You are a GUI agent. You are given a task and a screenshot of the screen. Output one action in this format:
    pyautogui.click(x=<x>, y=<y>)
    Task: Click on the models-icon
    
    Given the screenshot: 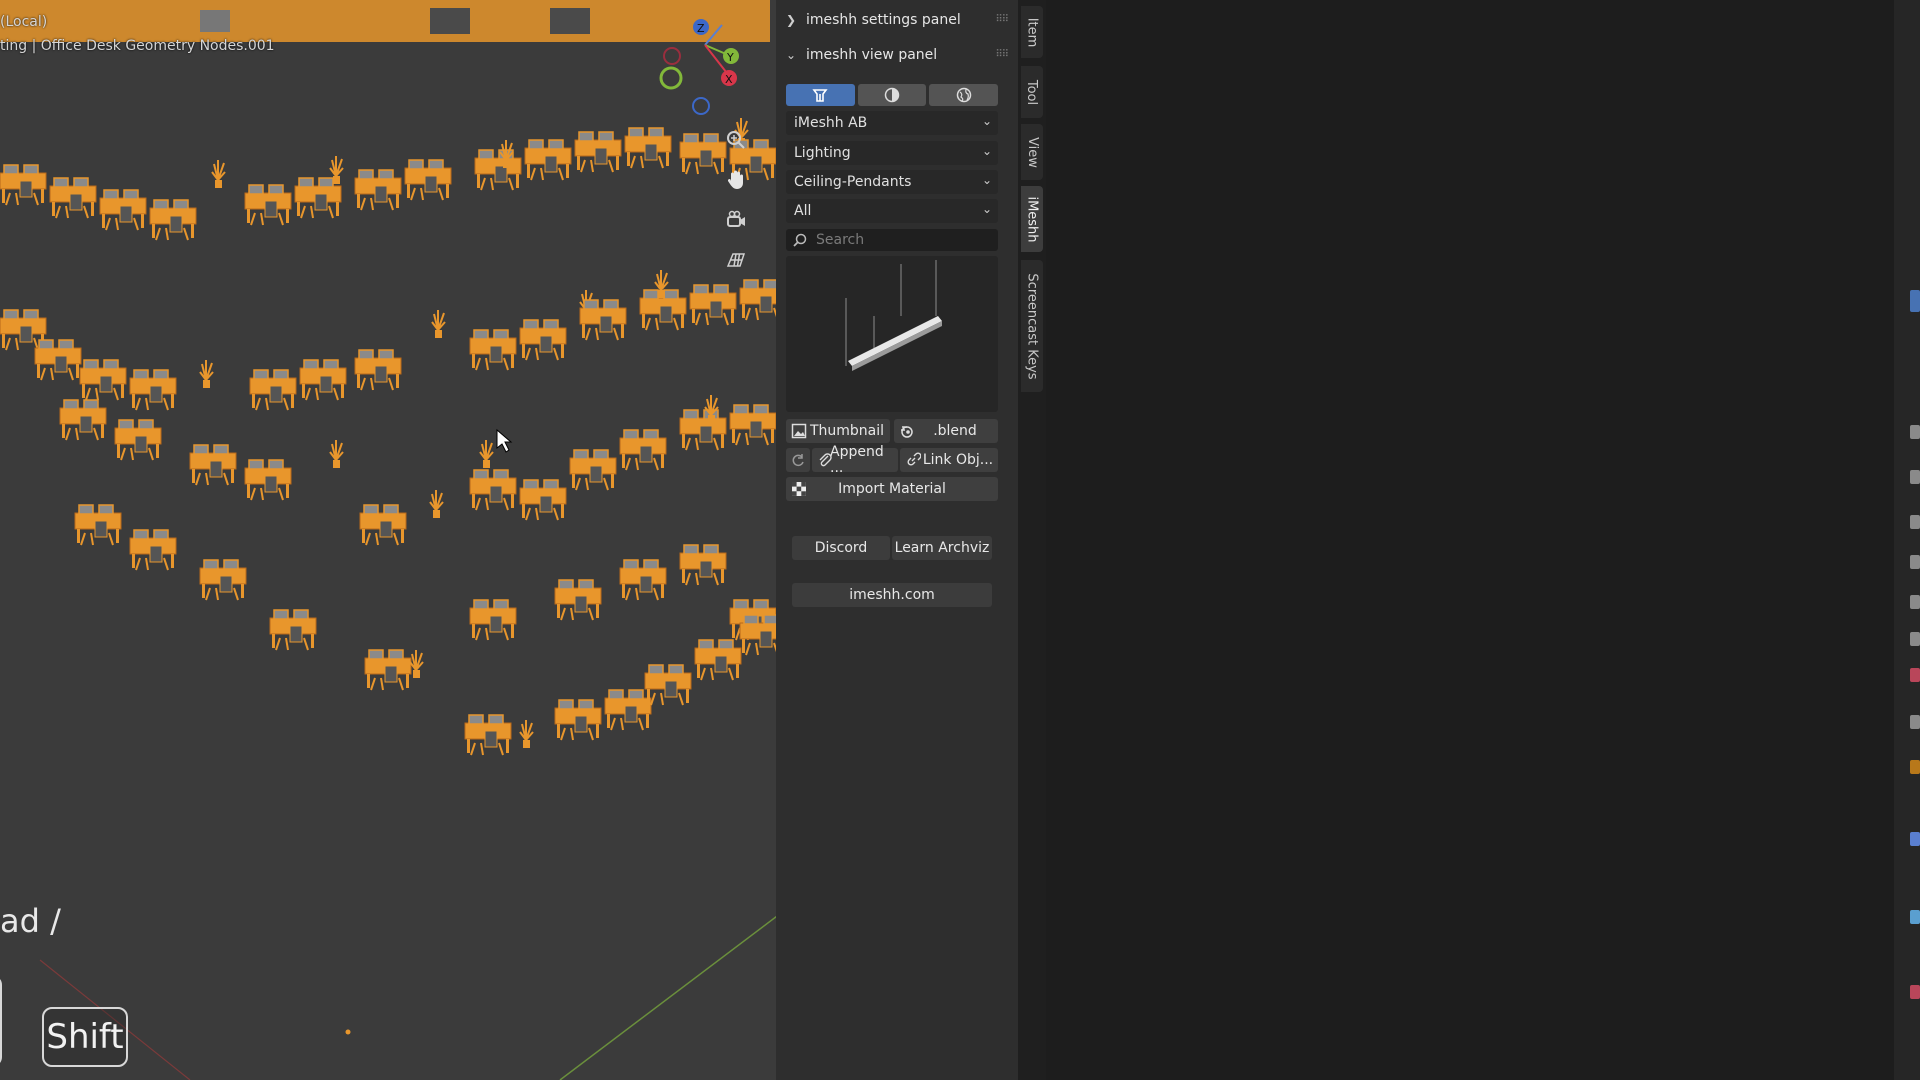 What is the action you would take?
    pyautogui.click(x=820, y=95)
    